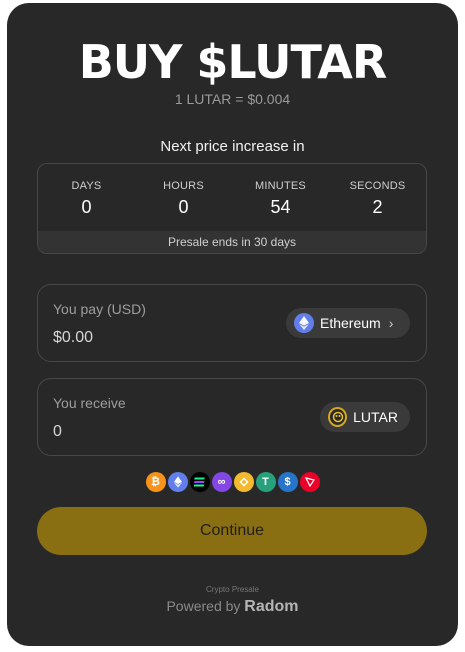 Image resolution: width=465 pixels, height=652 pixels. Describe the element at coordinates (232, 417) in the screenshot. I see `receive-field: You receive 0 LUTAR` at that location.